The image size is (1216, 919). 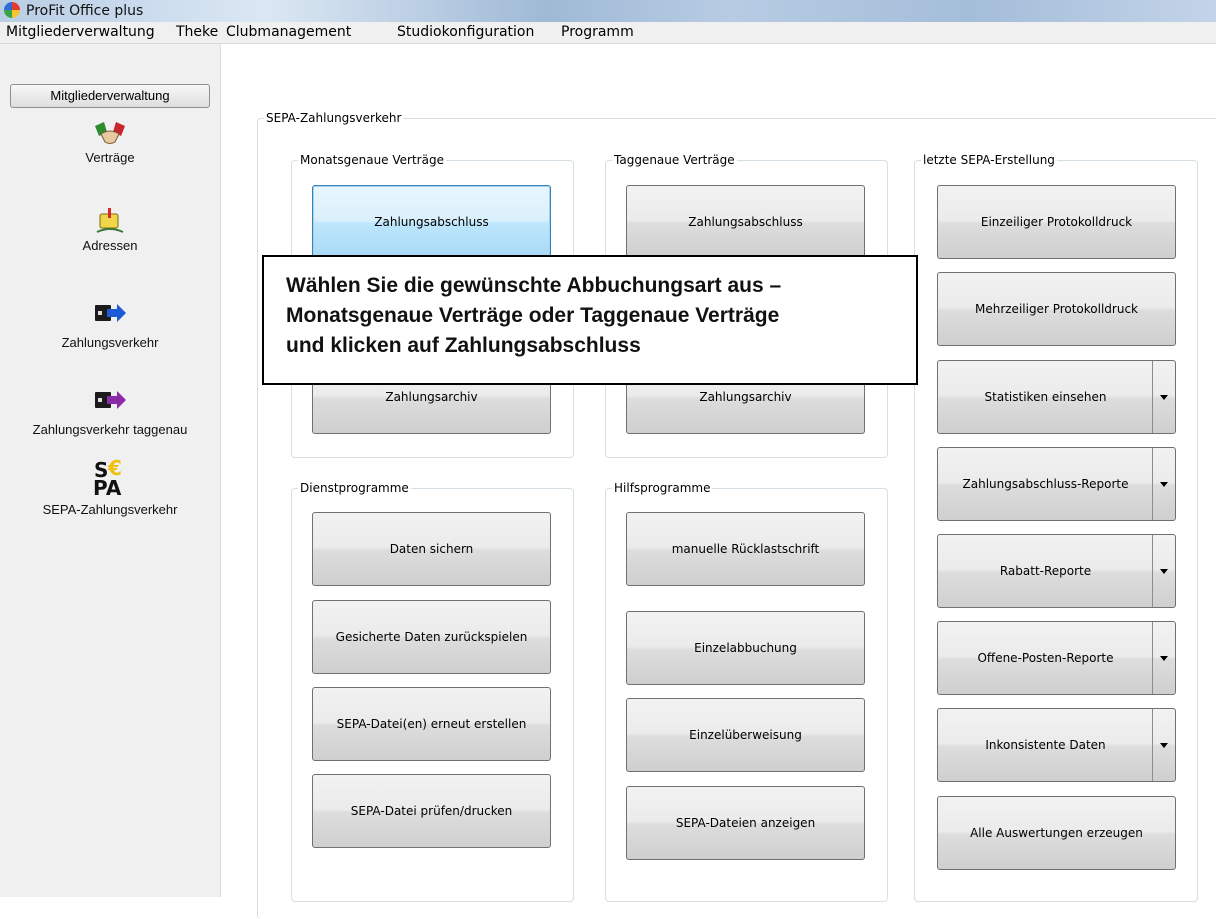 What do you see at coordinates (463, 345) in the screenshot?
I see `callout-line: und klicken auf Zahlungsabschluss` at bounding box center [463, 345].